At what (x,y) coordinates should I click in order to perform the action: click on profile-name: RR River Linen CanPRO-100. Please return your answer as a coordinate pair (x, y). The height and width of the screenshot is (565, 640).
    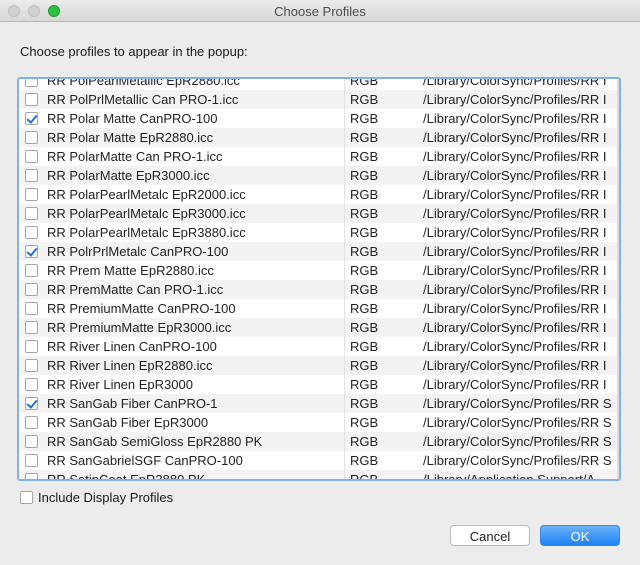
    Looking at the image, I should click on (132, 346).